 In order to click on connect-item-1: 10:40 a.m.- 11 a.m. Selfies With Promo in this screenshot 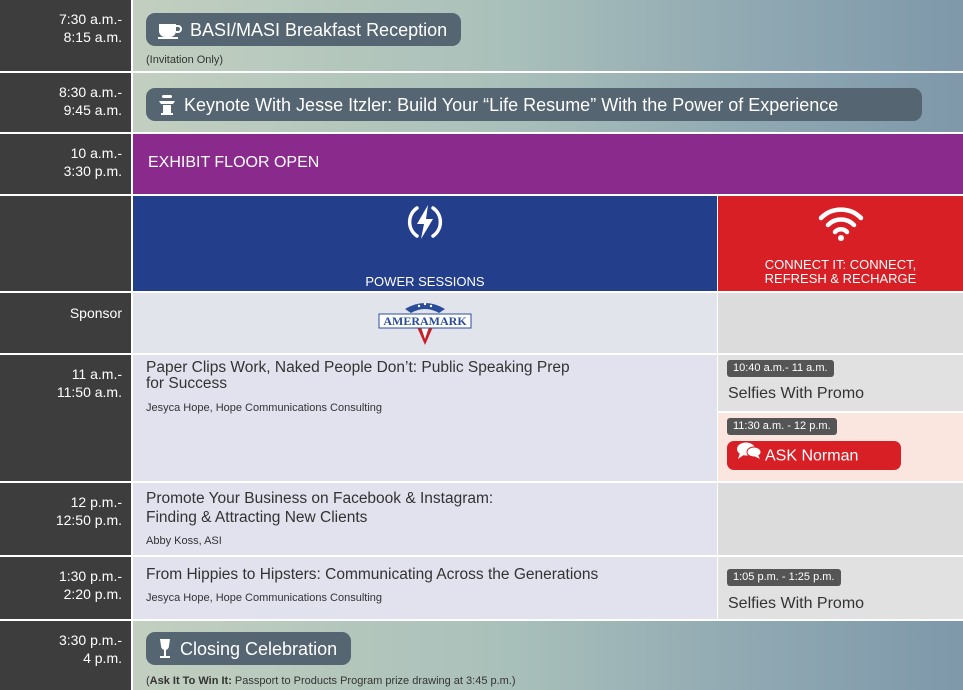, I will do `click(840, 383)`.